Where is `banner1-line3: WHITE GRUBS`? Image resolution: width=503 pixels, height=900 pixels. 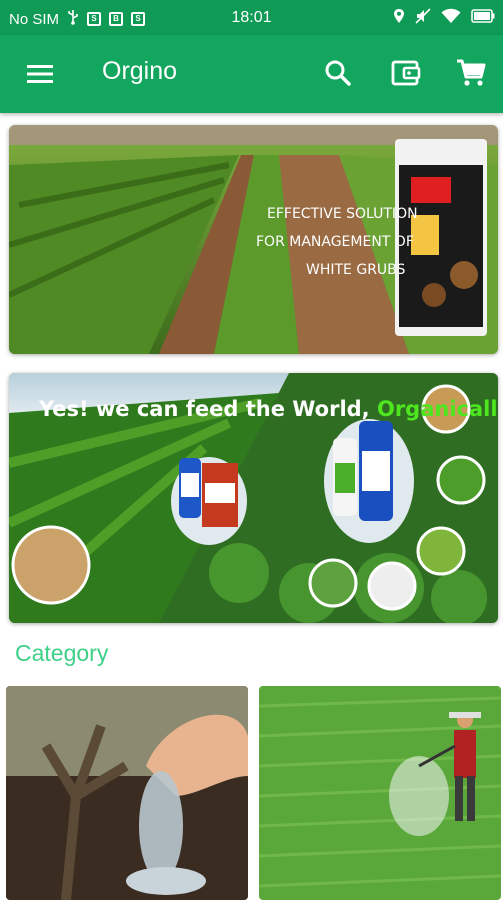
banner1-line3: WHITE GRUBS is located at coordinates (356, 270).